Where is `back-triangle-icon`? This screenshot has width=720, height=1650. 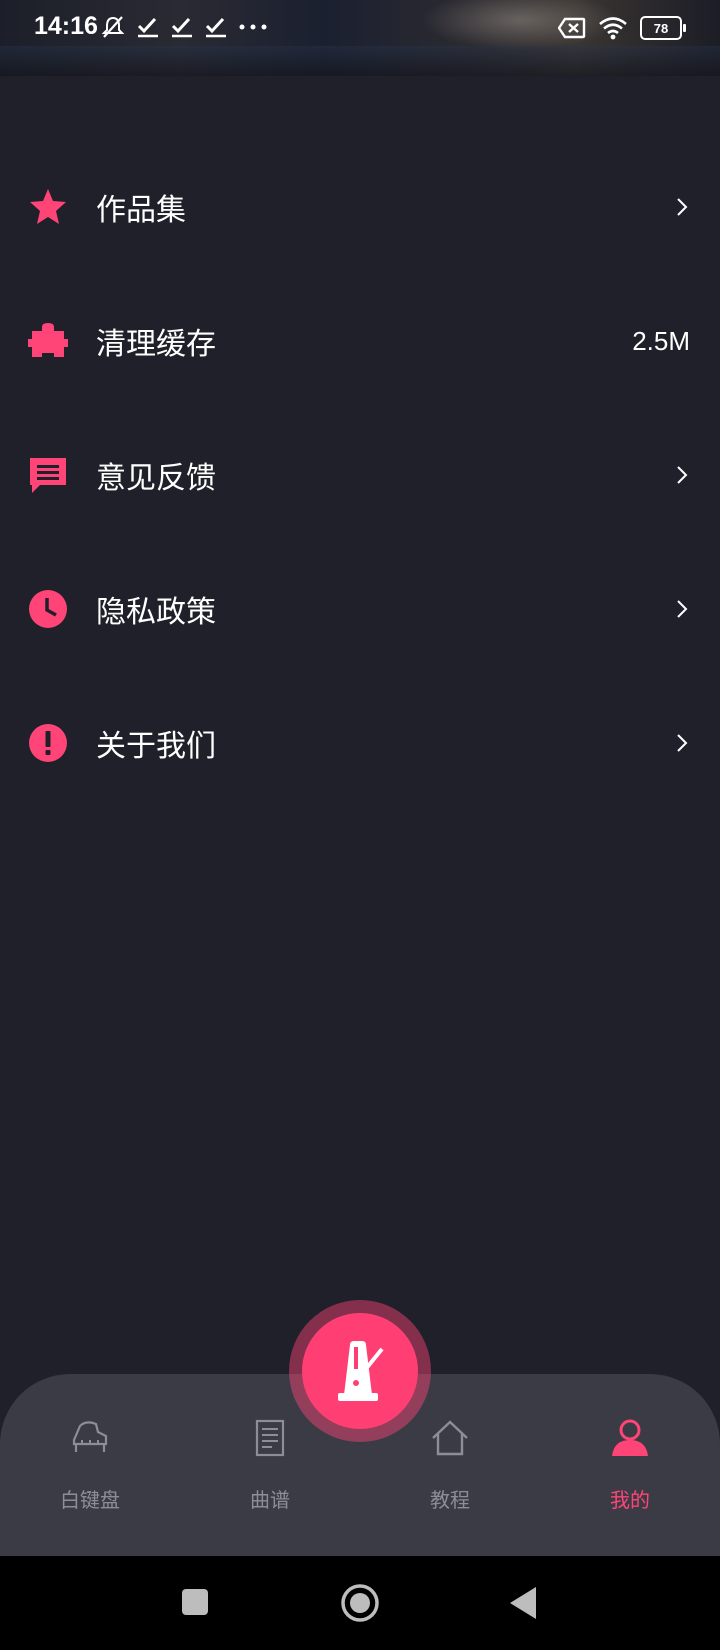
back-triangle-icon is located at coordinates (523, 1603).